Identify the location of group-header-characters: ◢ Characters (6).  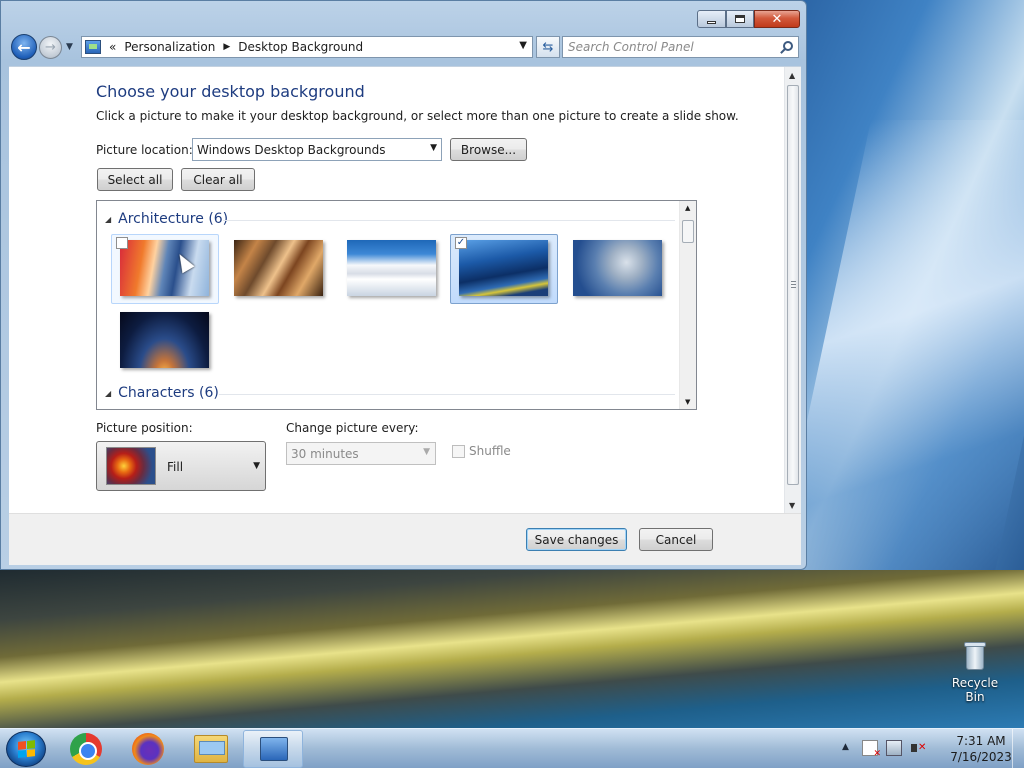
(162, 393).